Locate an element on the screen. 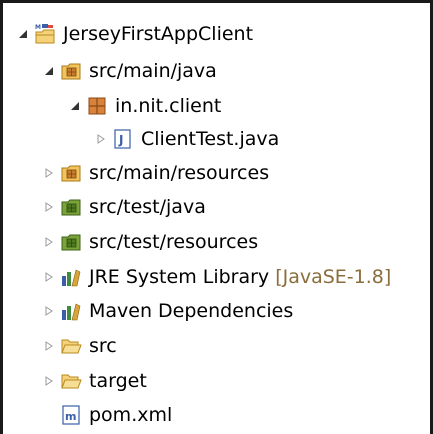 The height and width of the screenshot is (434, 433). tree-item-src-test-resources: src/test/resources is located at coordinates (150, 241).